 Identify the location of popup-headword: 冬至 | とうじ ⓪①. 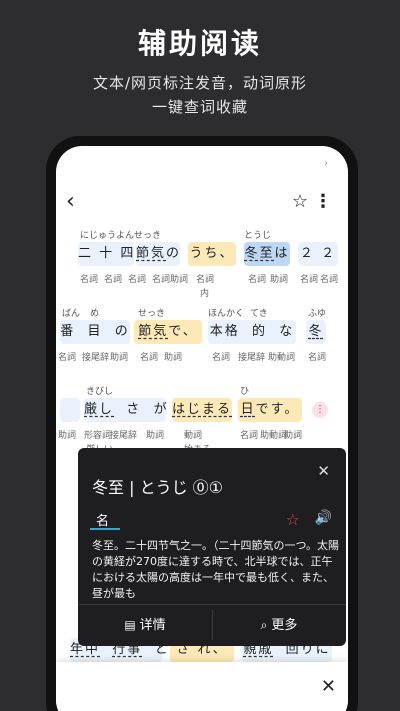
(157, 487).